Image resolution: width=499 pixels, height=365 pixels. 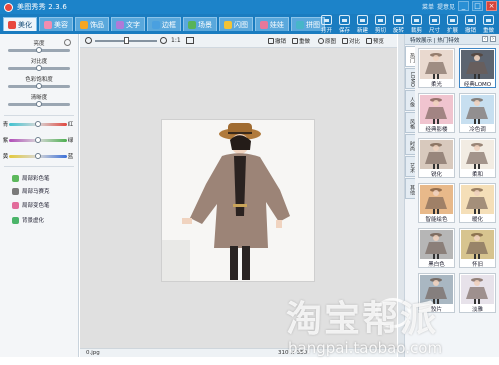 I want to click on effect-tool-3: 背景虚化, so click(x=28, y=220).